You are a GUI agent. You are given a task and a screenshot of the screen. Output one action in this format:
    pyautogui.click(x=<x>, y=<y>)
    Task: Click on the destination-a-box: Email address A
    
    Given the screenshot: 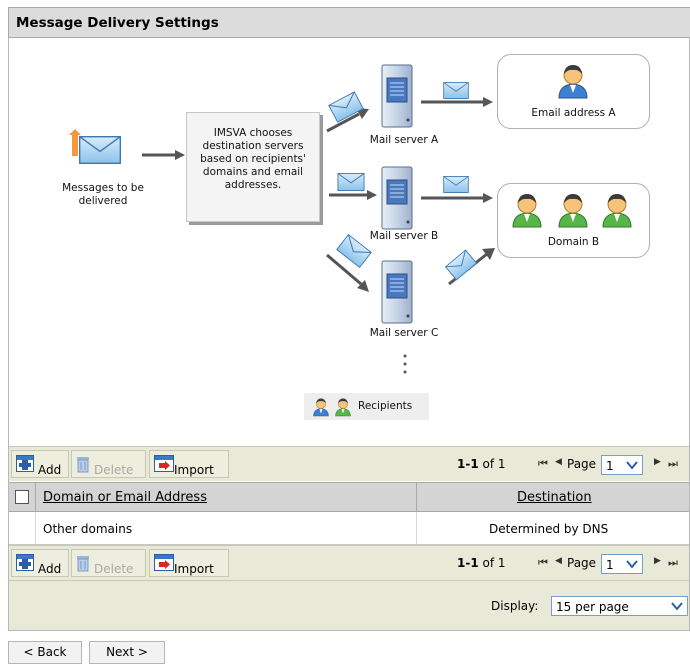 What is the action you would take?
    pyautogui.click(x=573, y=91)
    